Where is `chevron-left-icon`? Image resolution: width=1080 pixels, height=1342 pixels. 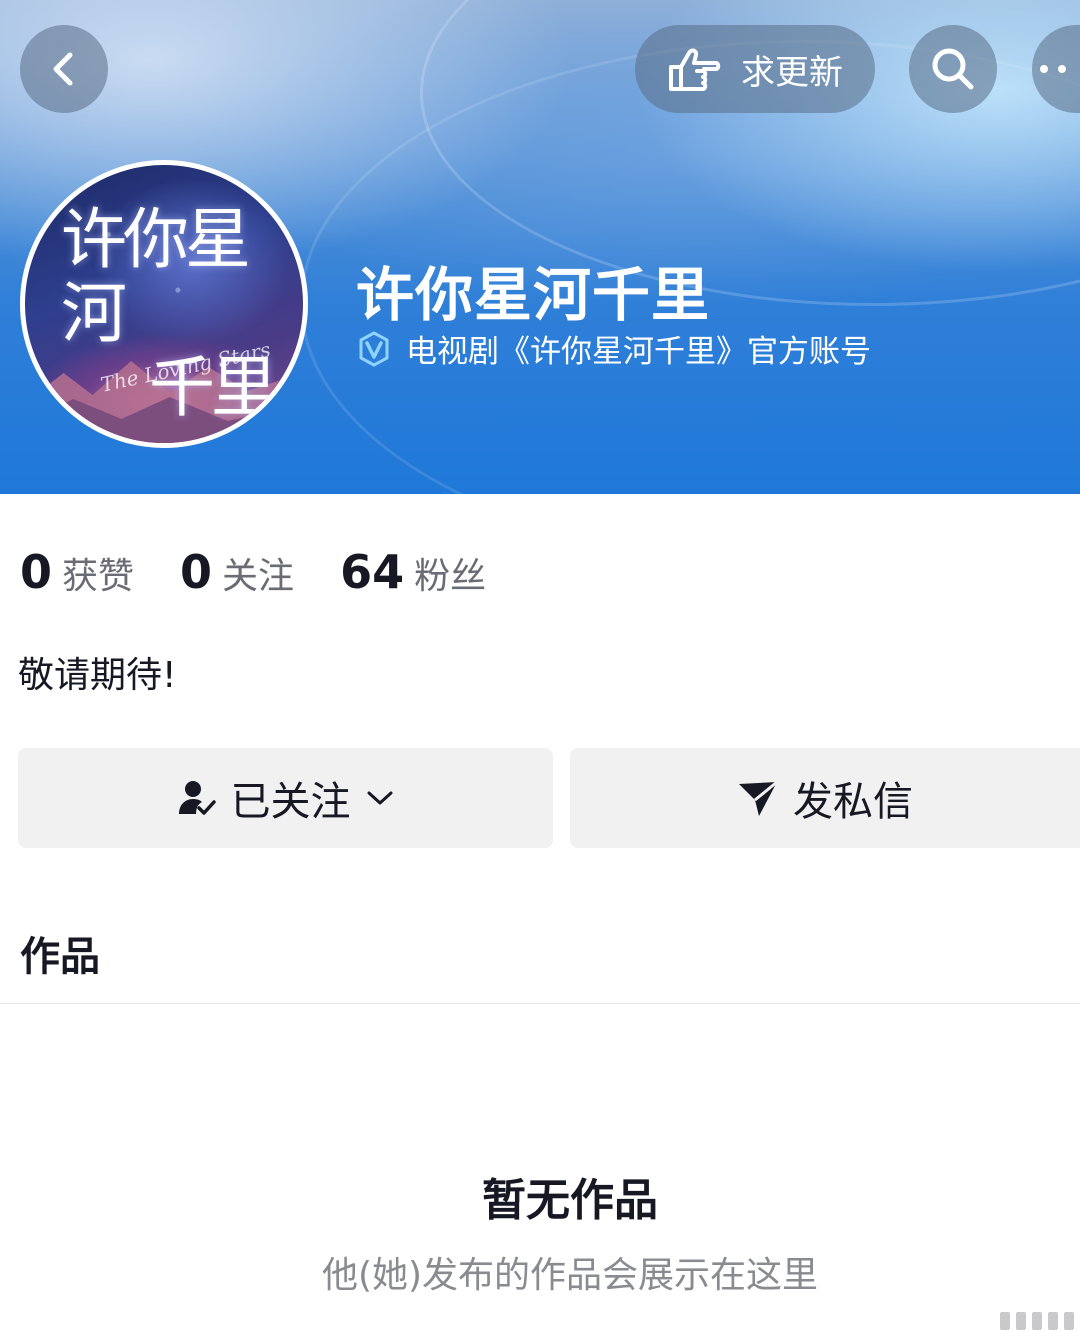 chevron-left-icon is located at coordinates (63, 69).